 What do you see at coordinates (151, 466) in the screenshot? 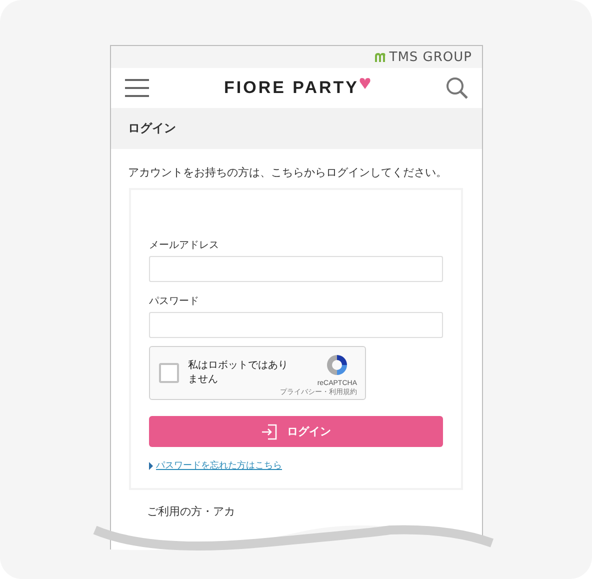
I see `triangle-icon` at bounding box center [151, 466].